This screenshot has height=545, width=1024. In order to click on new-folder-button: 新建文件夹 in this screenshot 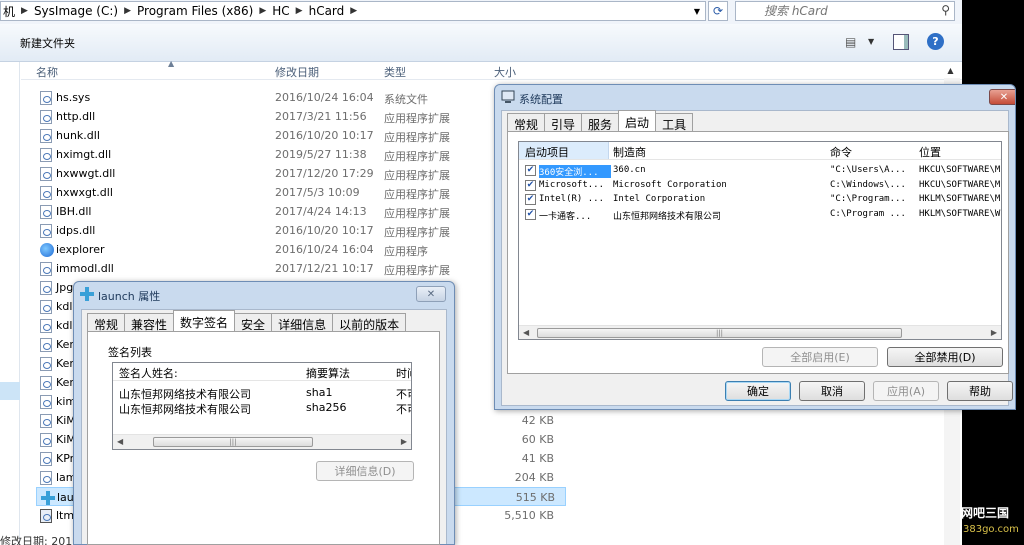, I will do `click(47, 43)`.